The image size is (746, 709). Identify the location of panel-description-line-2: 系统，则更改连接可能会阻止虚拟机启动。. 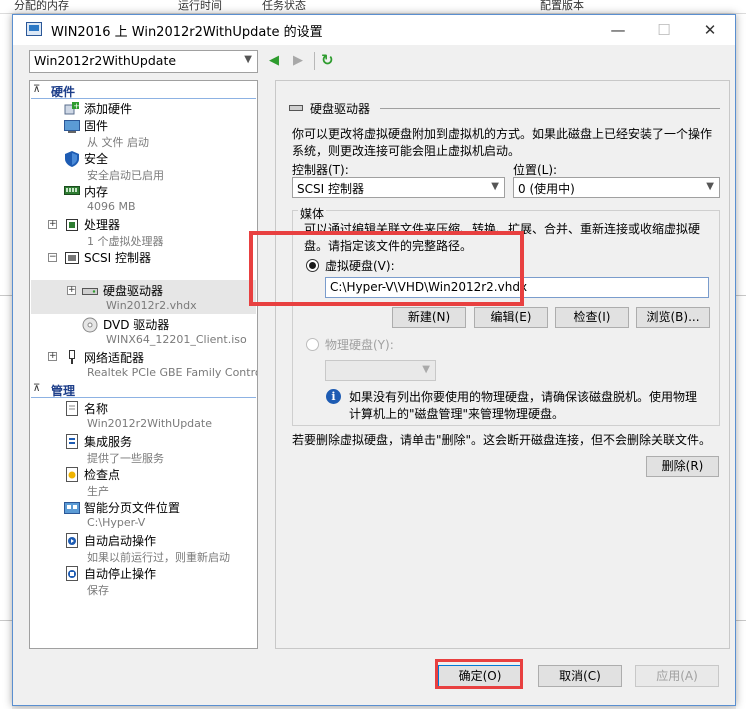
(406, 151).